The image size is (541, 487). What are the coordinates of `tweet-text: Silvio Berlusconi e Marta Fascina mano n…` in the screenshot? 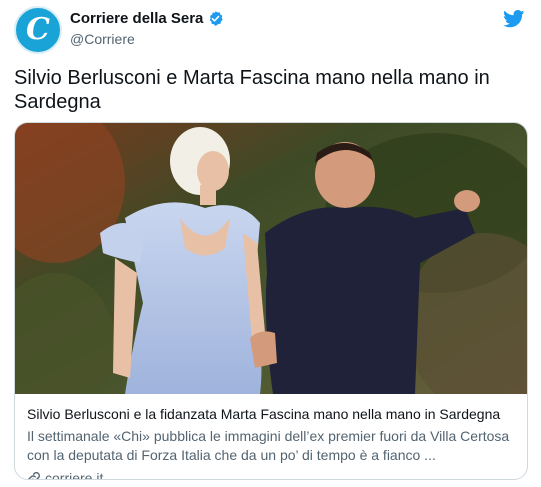 It's located at (252, 90).